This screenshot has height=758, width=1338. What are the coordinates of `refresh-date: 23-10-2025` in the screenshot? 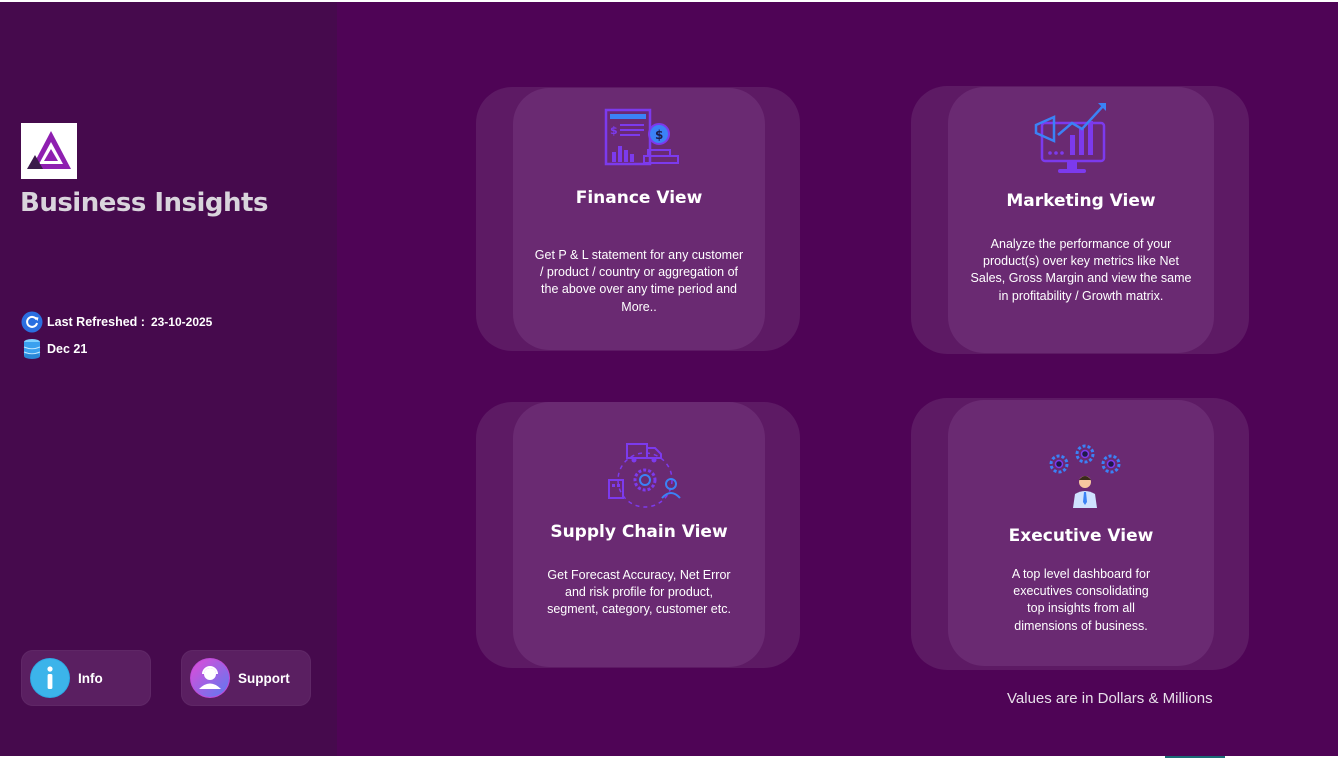 It's located at (181, 322).